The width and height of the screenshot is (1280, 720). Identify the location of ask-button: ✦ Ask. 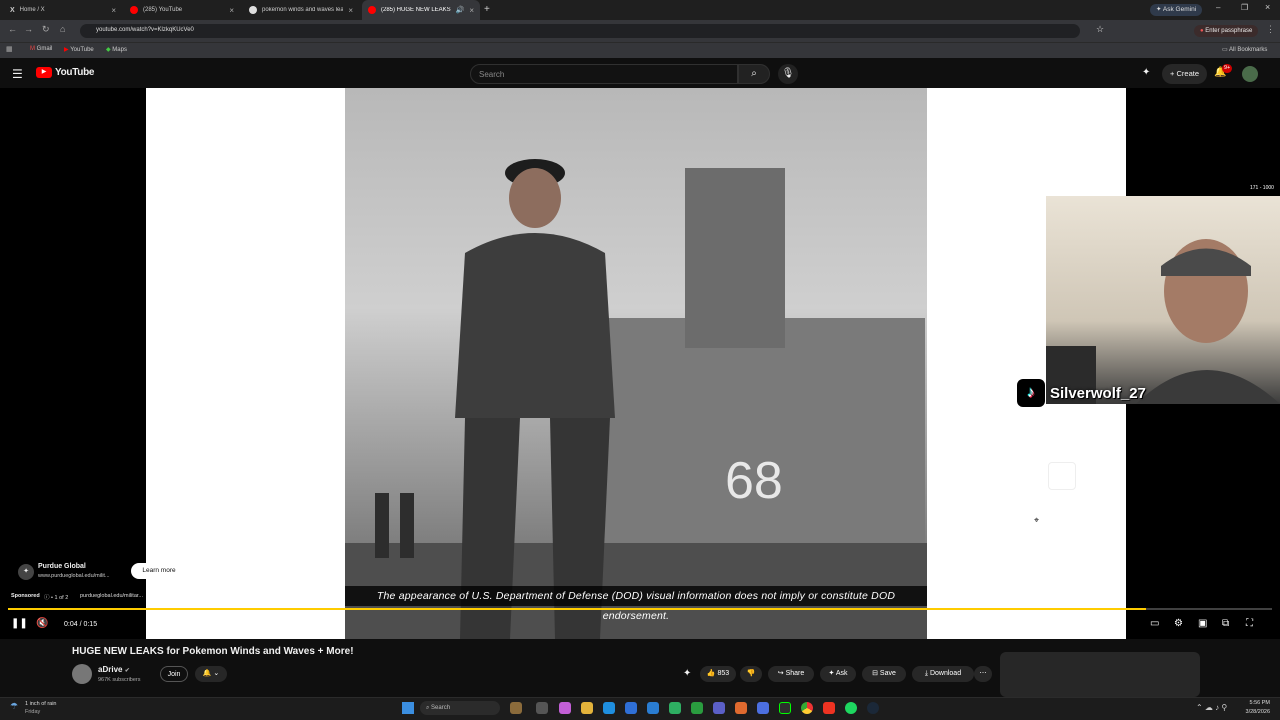
(838, 674).